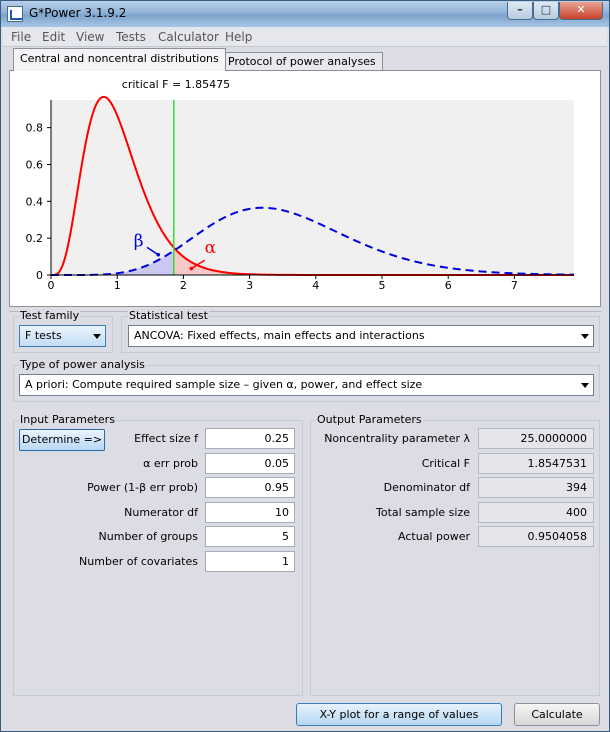 The image size is (610, 732). I want to click on y-tick-label: 0.6, so click(35, 164).